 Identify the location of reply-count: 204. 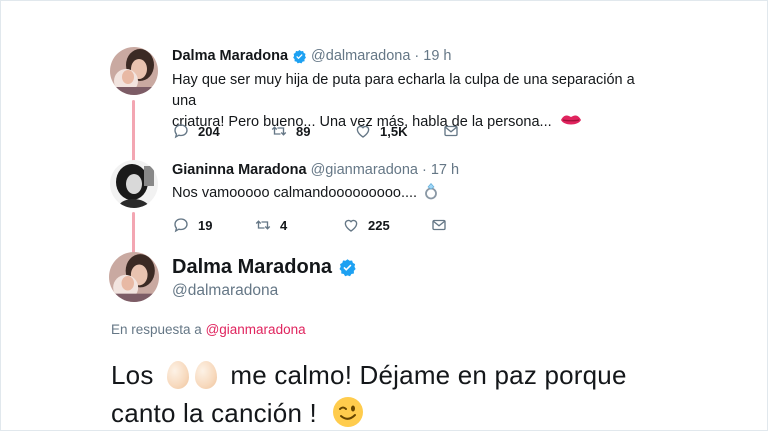
(209, 131).